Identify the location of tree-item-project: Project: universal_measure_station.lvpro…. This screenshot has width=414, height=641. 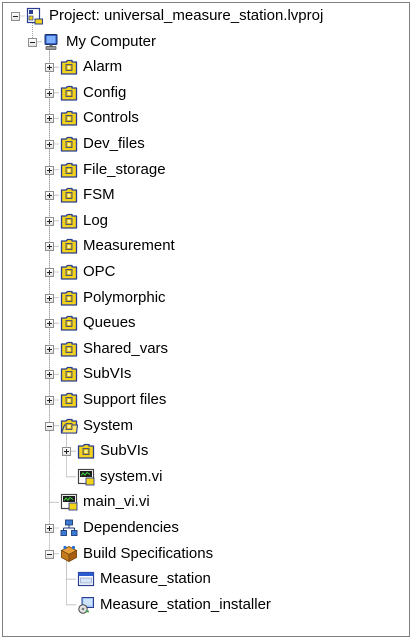
(205, 16).